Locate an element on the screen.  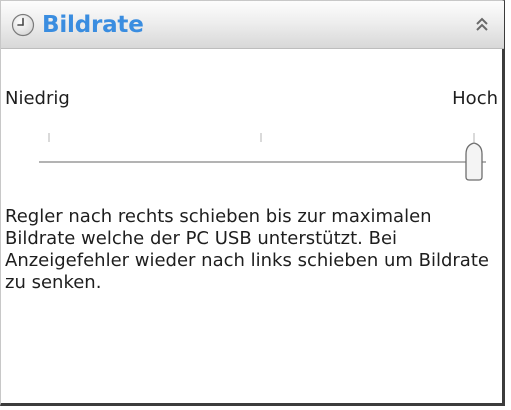
clock-icon is located at coordinates (23, 25).